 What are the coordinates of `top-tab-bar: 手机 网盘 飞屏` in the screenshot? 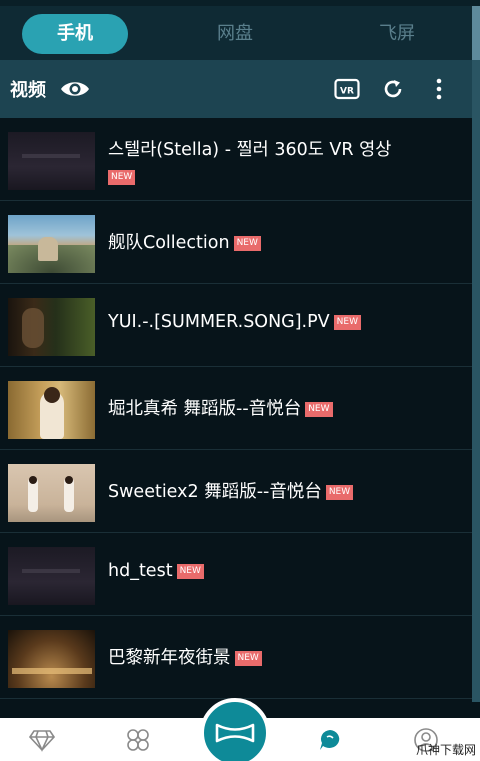 It's located at (240, 30).